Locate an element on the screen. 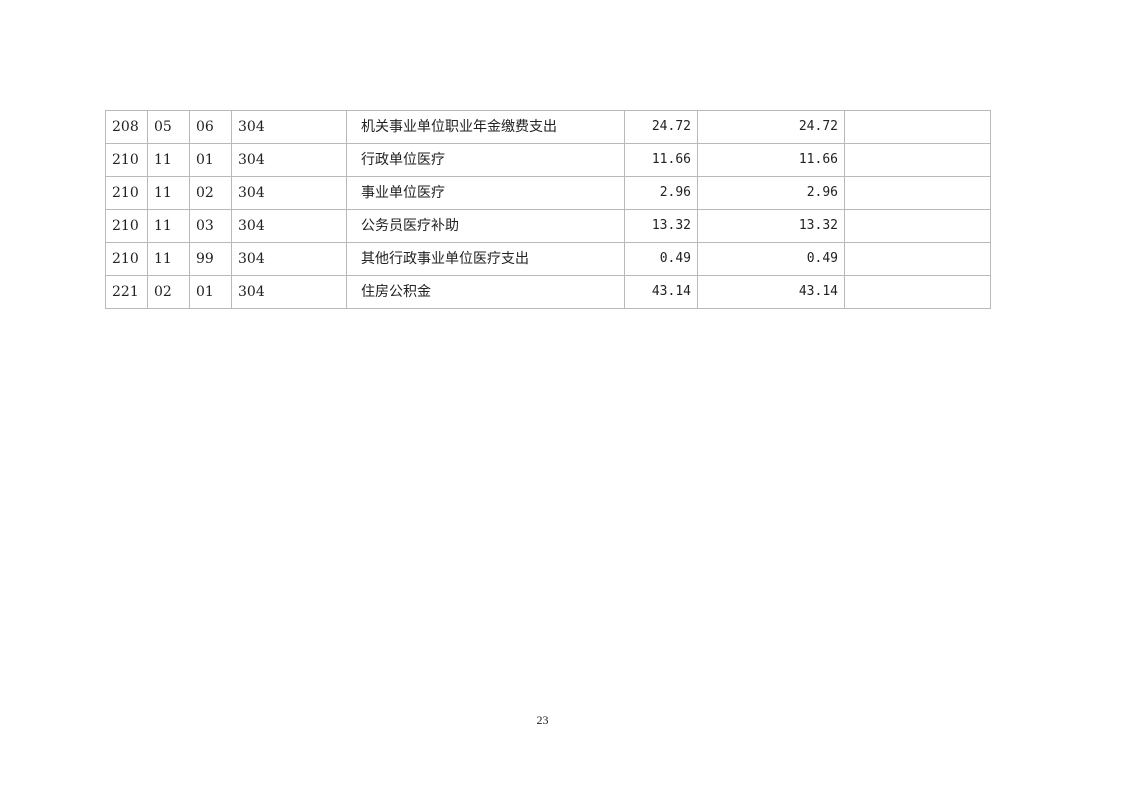 The width and height of the screenshot is (1122, 793). table-row: 210 11 02 304 事业单位医疗 2.96 2.96 is located at coordinates (548, 193).